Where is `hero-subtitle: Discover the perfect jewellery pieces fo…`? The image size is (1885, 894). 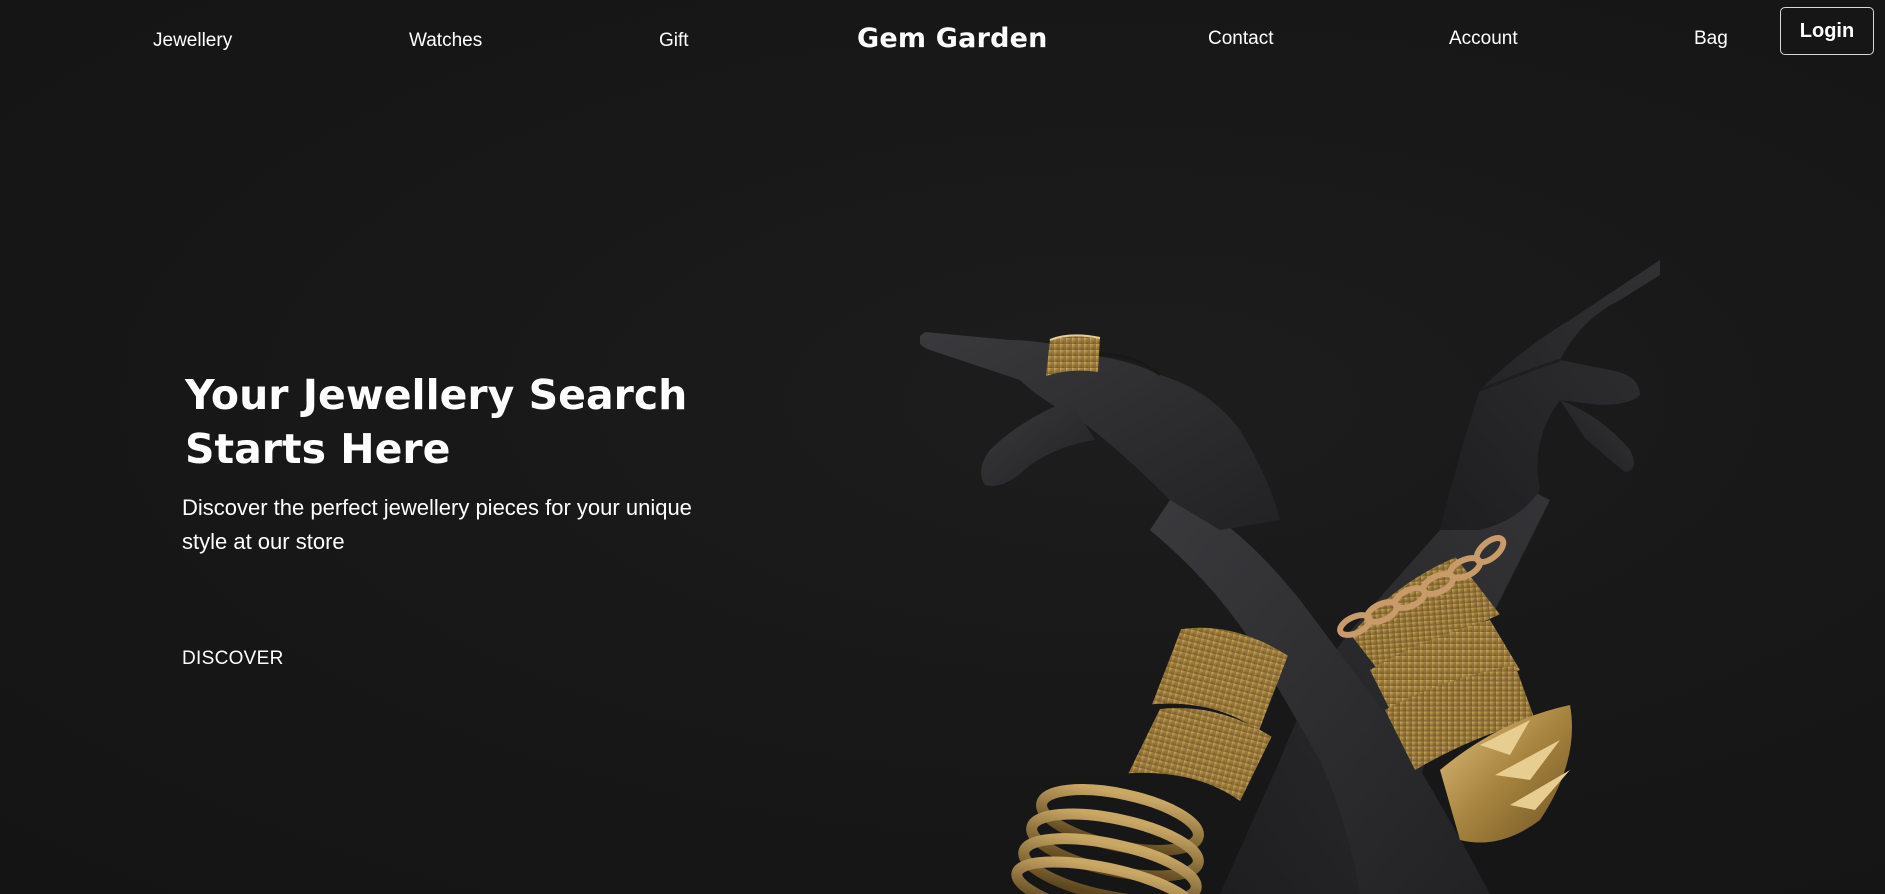 hero-subtitle: Discover the perfect jewellery pieces fo… is located at coordinates (437, 524).